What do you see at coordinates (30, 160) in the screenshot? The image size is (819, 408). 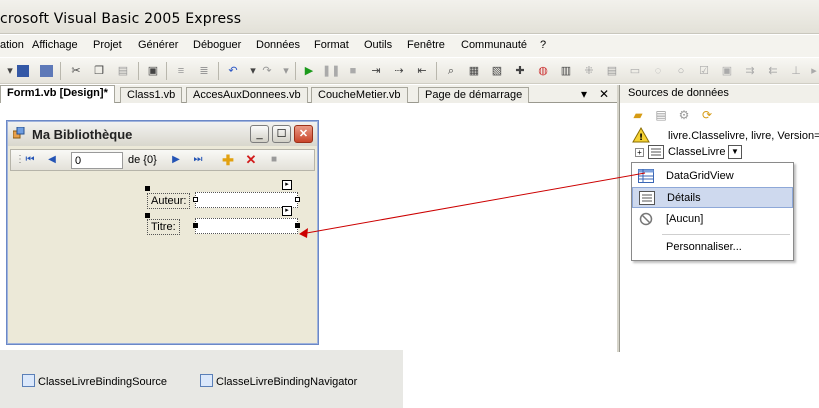 I see `move-first-icon: ⏮` at bounding box center [30, 160].